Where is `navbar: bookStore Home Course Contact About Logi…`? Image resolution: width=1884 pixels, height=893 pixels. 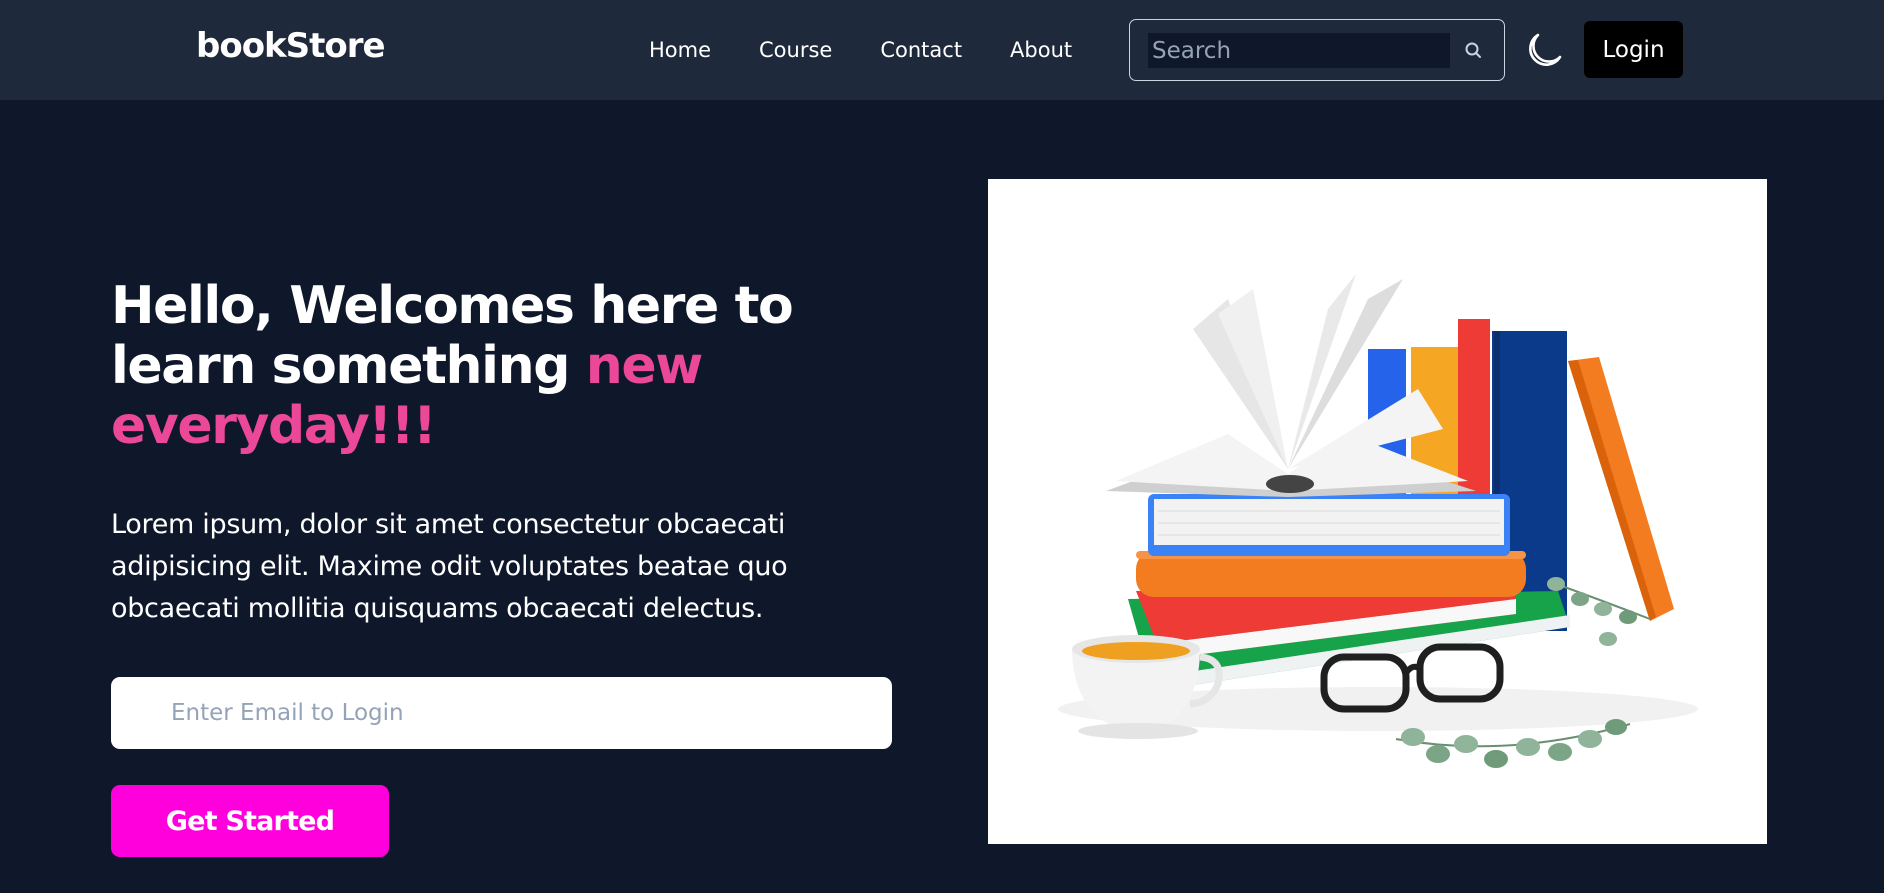
navbar: bookStore Home Course Contact About Logi… is located at coordinates (942, 50).